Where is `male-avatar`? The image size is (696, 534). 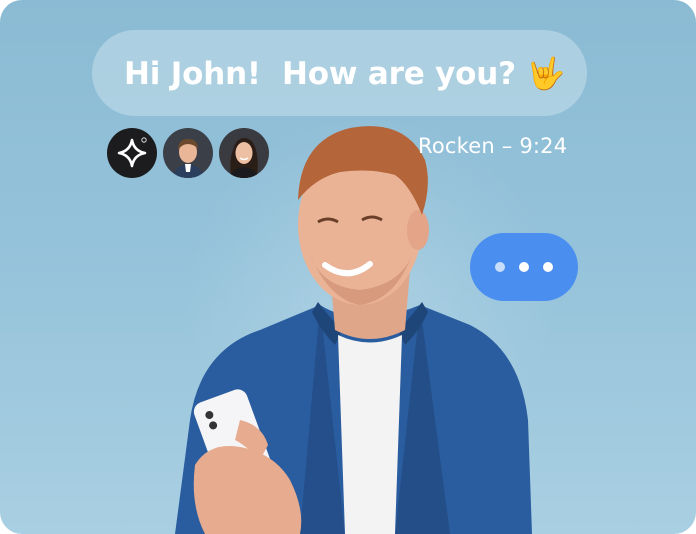 male-avatar is located at coordinates (188, 153).